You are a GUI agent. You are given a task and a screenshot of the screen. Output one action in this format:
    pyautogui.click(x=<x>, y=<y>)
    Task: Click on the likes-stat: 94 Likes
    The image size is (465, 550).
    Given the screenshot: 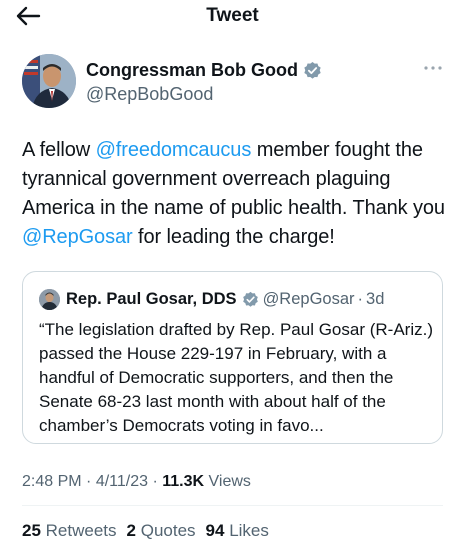 What is the action you would take?
    pyautogui.click(x=237, y=531)
    